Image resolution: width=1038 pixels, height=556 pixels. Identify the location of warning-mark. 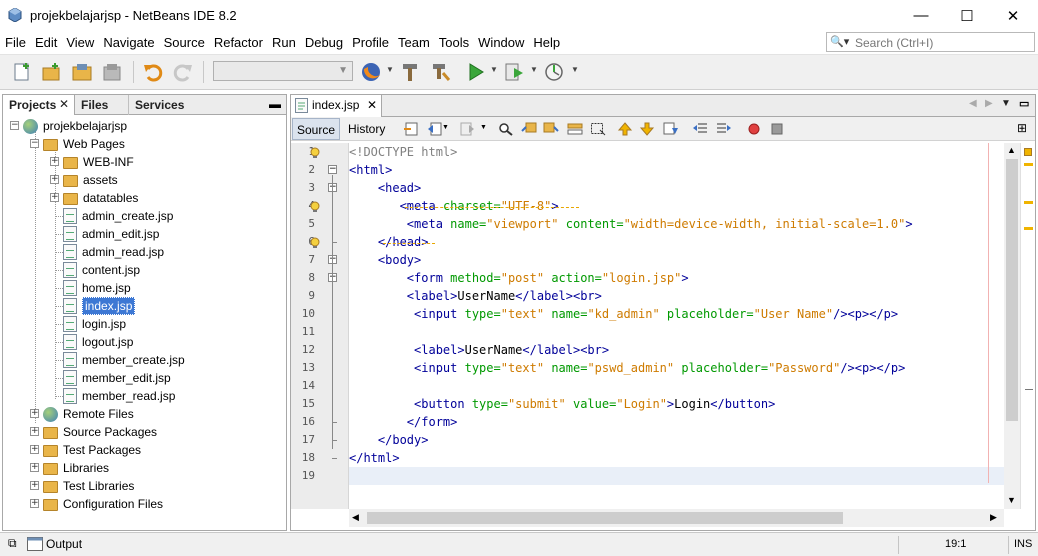
(1028, 202).